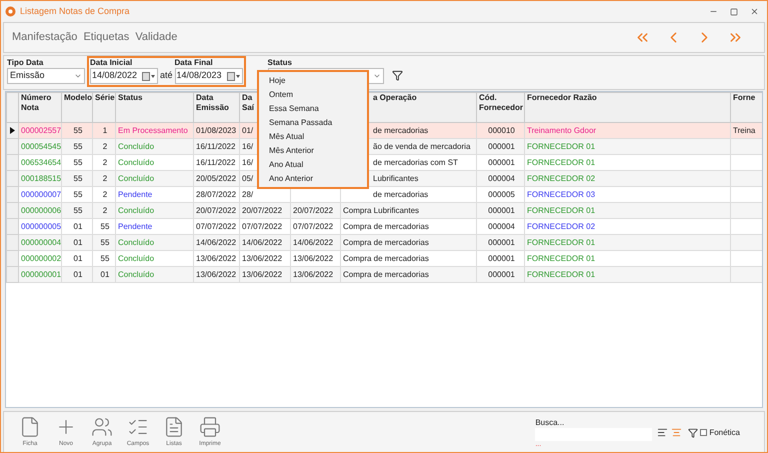  What do you see at coordinates (104, 107) in the screenshot?
I see `column-header: Série` at bounding box center [104, 107].